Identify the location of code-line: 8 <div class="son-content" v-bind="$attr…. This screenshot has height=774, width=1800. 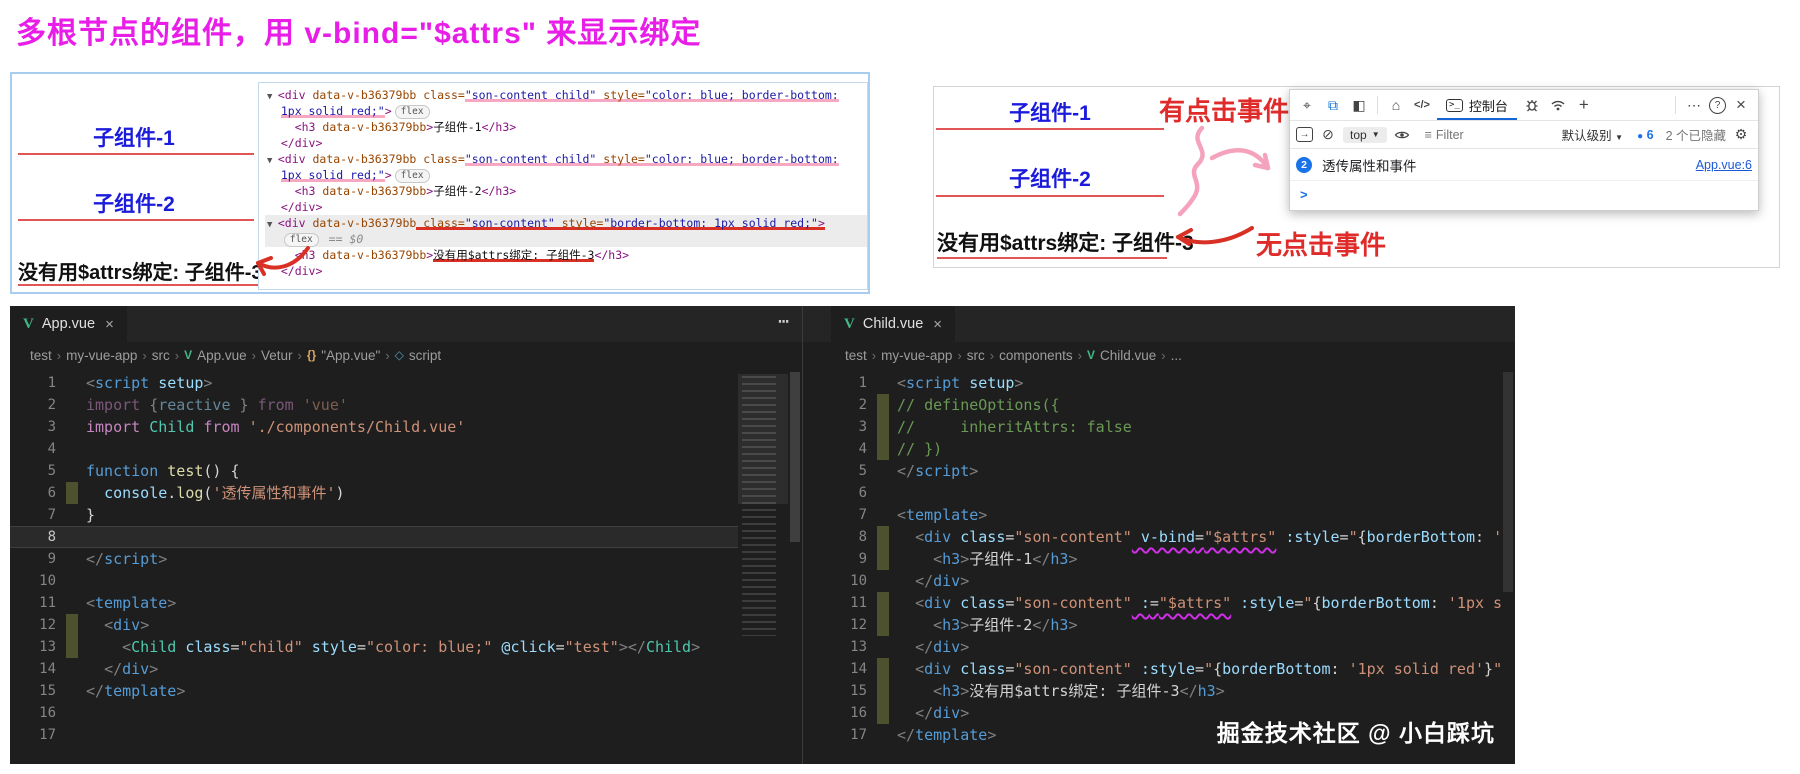
(1152, 537).